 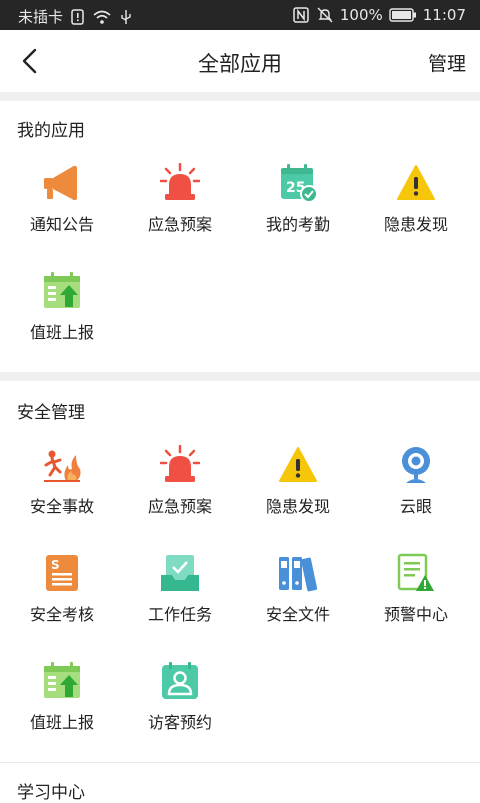 What do you see at coordinates (180, 711) in the screenshot?
I see `app-visitor-appointment: 访客预约` at bounding box center [180, 711].